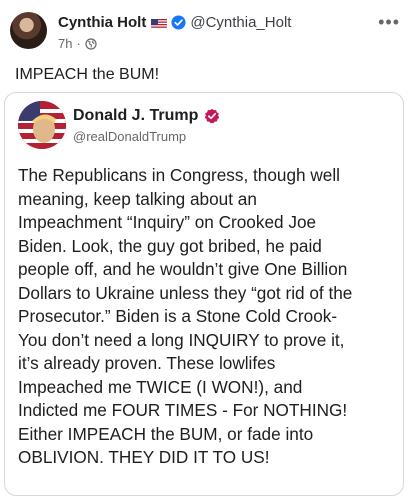 This screenshot has width=410, height=500. Describe the element at coordinates (240, 22) in the screenshot. I see `author-handle: @Cynthia_Holt` at that location.